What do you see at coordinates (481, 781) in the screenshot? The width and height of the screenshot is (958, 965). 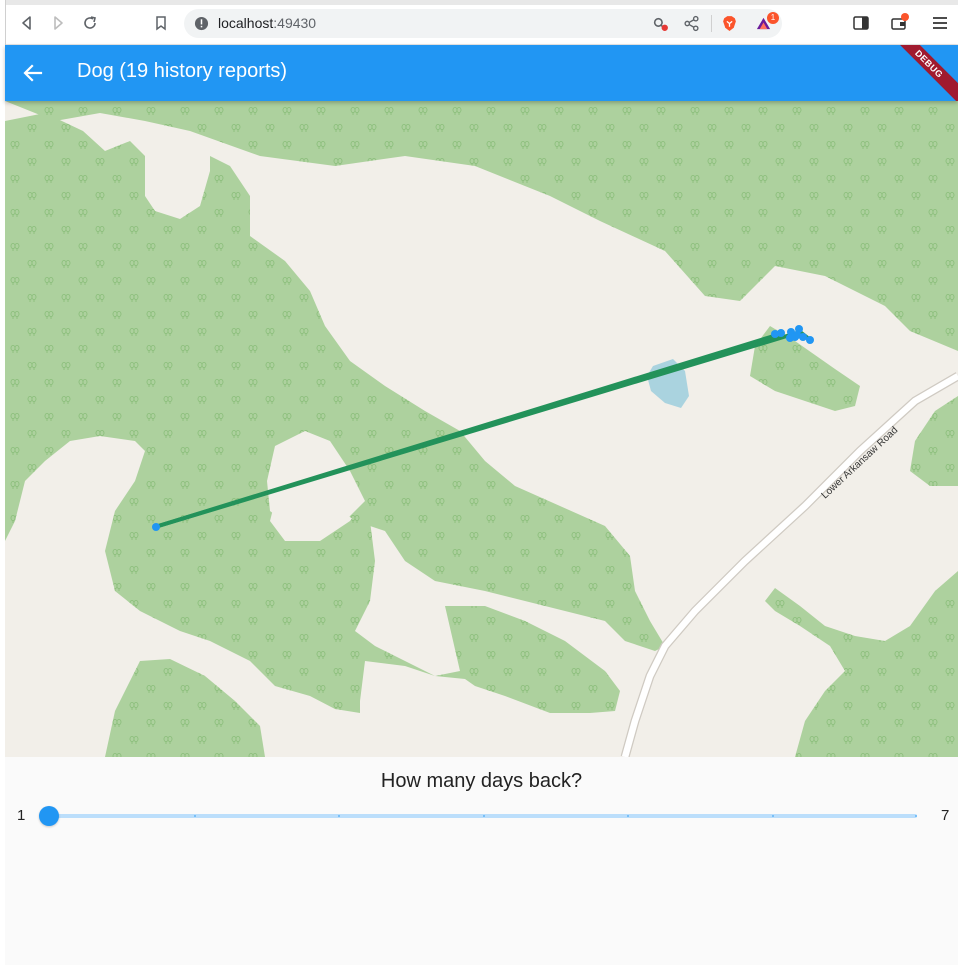 I see `days-title: How many days back?` at bounding box center [481, 781].